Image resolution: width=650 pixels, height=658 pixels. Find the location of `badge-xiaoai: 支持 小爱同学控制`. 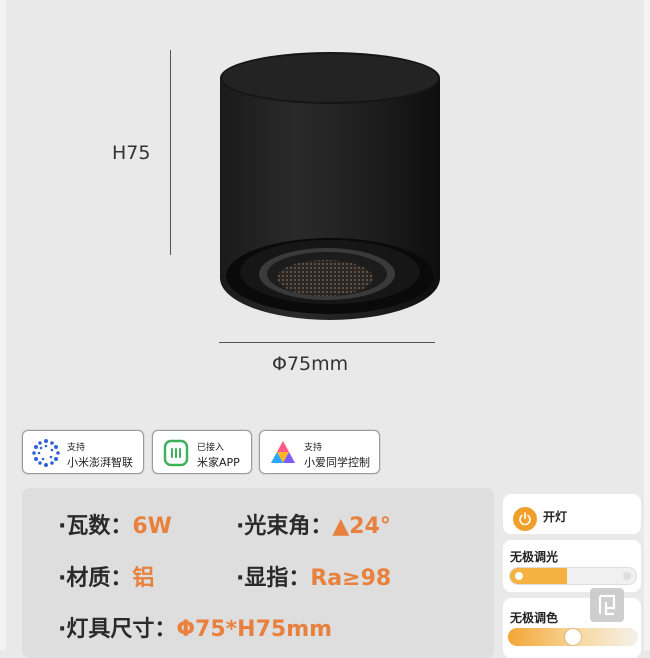

badge-xiaoai: 支持 小爱同学控制 is located at coordinates (319, 452).